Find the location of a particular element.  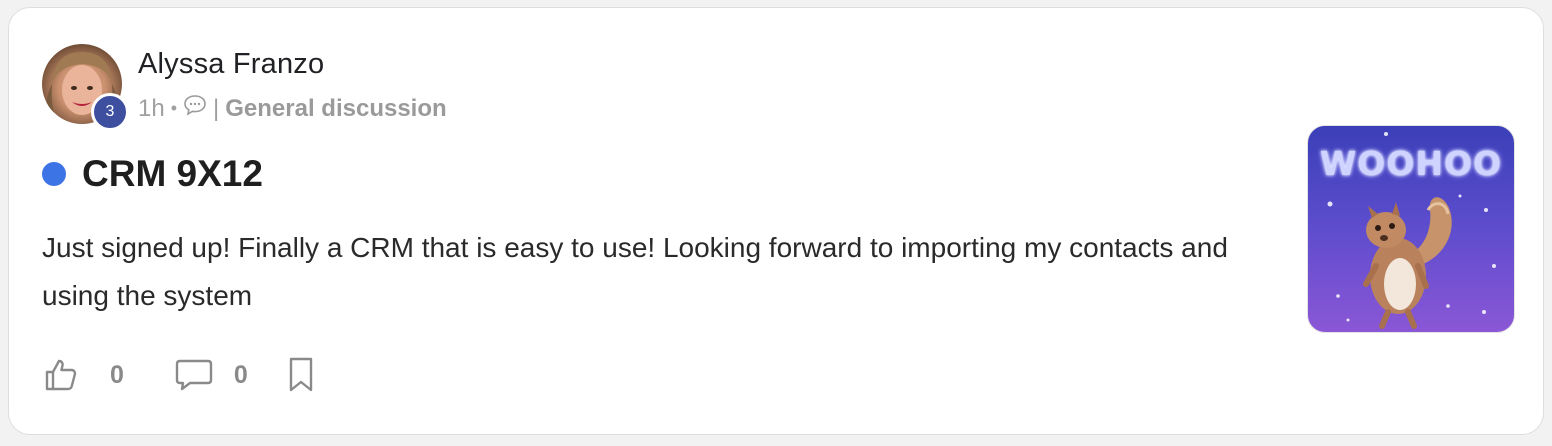

comment-count: 0 is located at coordinates (240, 374).